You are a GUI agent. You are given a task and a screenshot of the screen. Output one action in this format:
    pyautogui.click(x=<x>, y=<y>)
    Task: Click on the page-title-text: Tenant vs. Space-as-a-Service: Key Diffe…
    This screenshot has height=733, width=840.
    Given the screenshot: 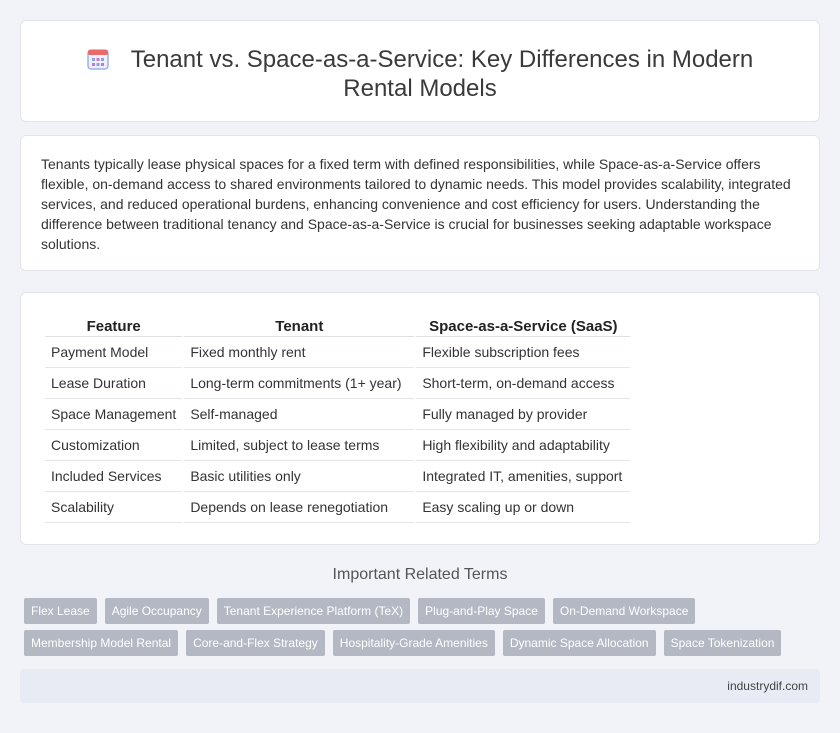 What is the action you would take?
    pyautogui.click(x=442, y=74)
    